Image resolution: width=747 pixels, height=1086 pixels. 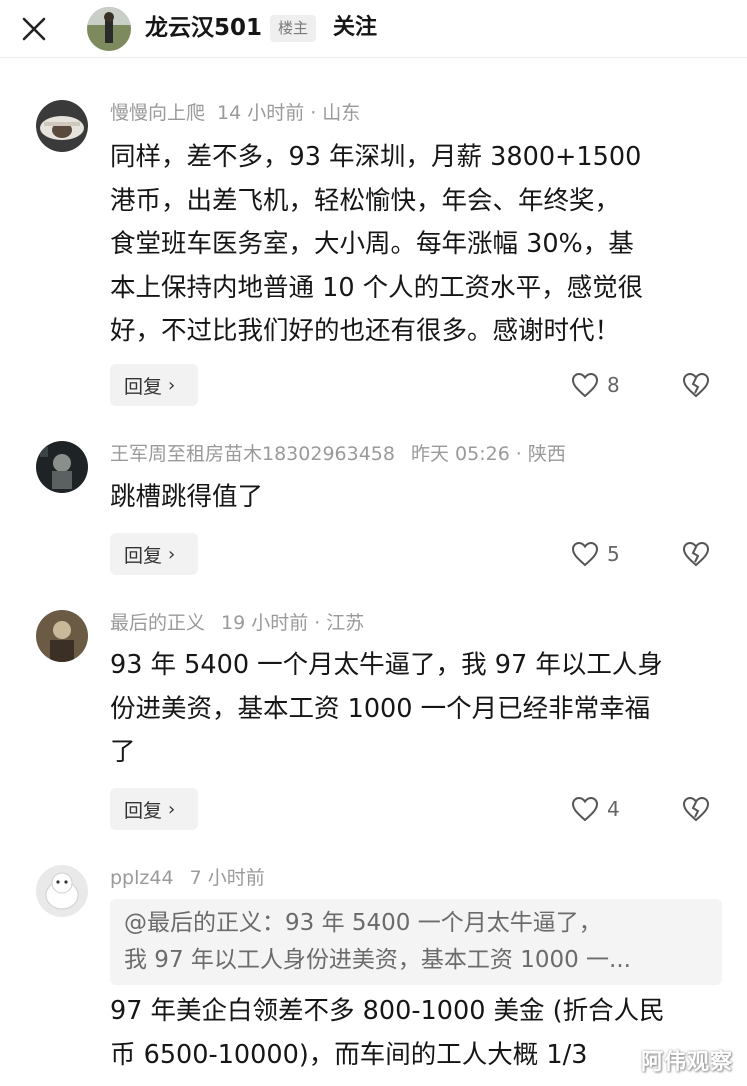 I want to click on comment-username: 最后的正义, so click(x=157, y=623).